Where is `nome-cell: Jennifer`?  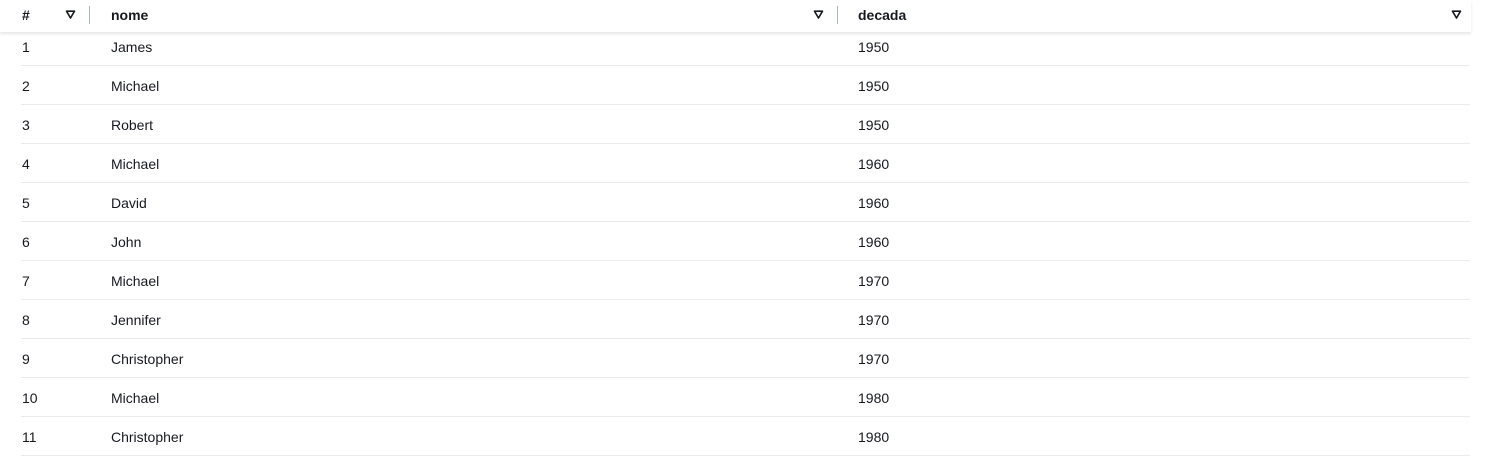 nome-cell: Jennifer is located at coordinates (136, 320).